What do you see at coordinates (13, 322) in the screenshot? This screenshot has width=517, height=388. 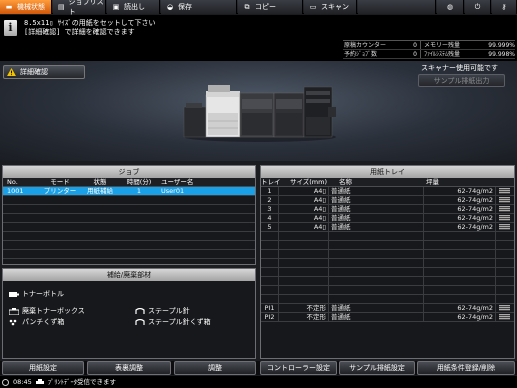 I see `punch-waste-icon` at bounding box center [13, 322].